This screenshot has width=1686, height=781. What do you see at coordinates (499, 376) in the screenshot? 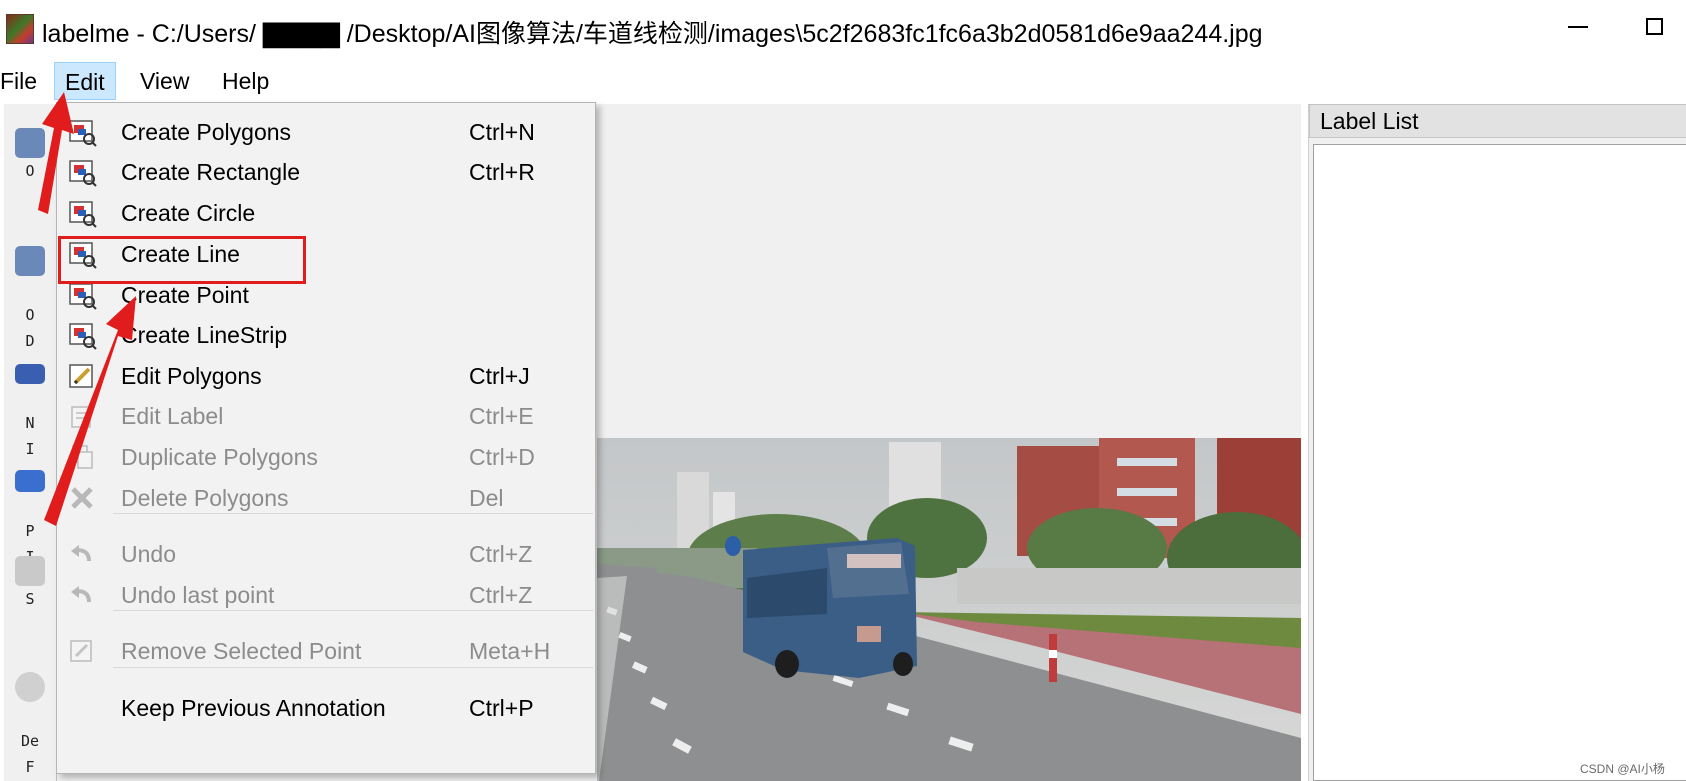
I see `menu-item-shortcut: Ctrl+J` at bounding box center [499, 376].